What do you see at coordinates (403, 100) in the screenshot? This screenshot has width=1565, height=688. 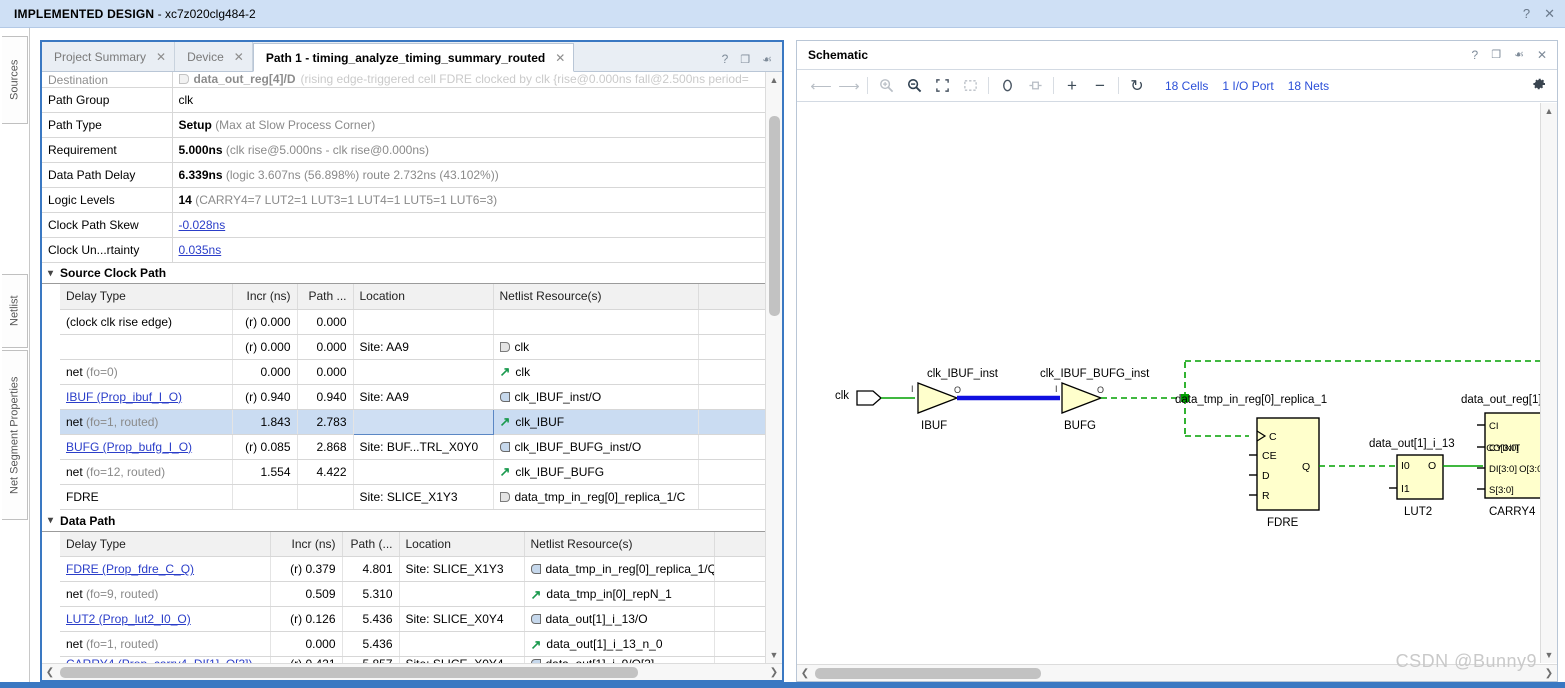 I see `table-row: Path Group clk` at bounding box center [403, 100].